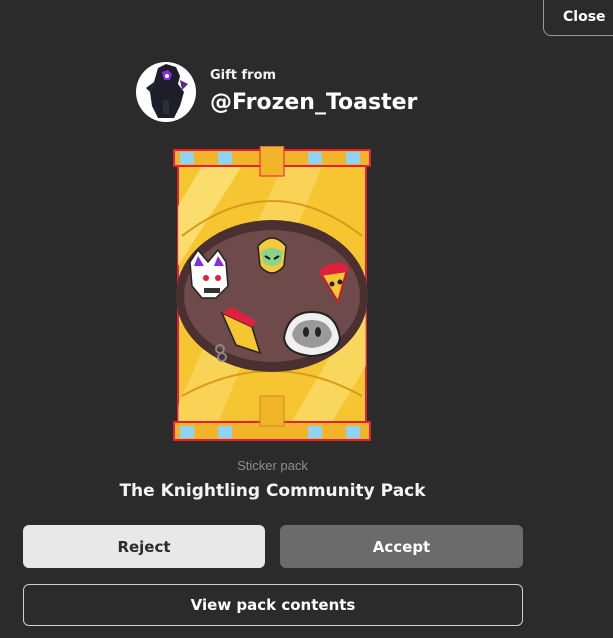 This screenshot has width=613, height=638. What do you see at coordinates (272, 491) in the screenshot?
I see `pack-name: The Knightling Community Pack` at bounding box center [272, 491].